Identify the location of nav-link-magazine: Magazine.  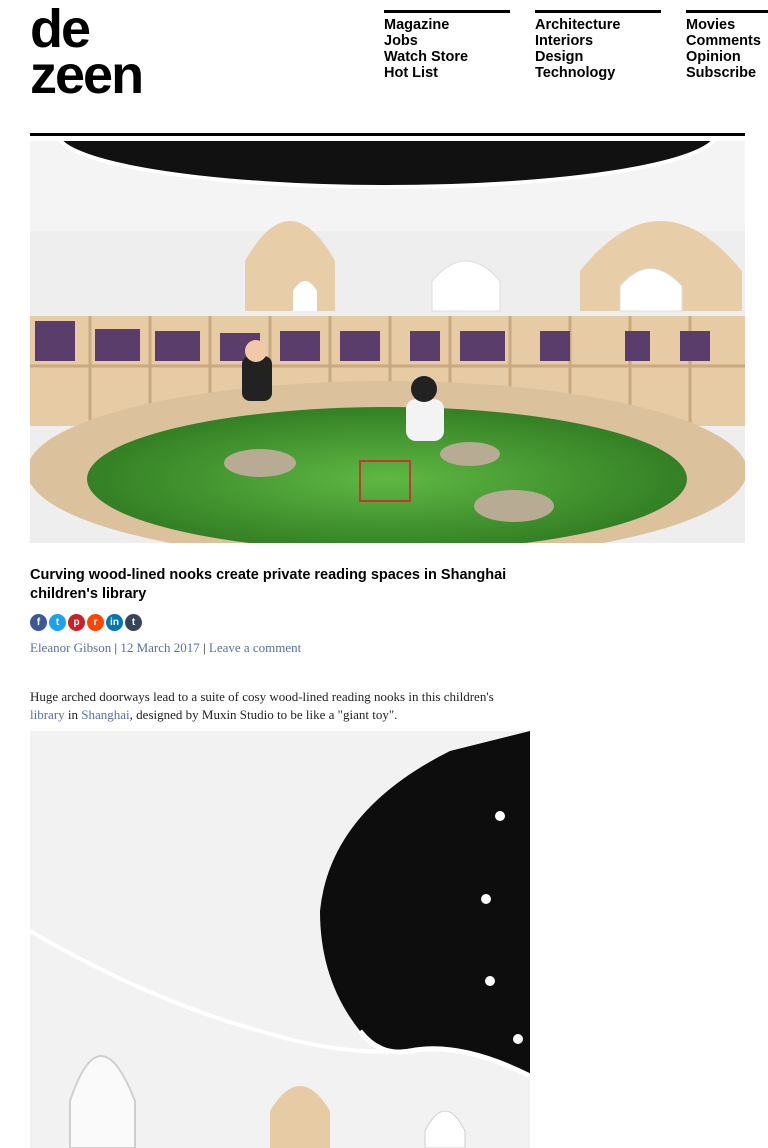
(447, 25).